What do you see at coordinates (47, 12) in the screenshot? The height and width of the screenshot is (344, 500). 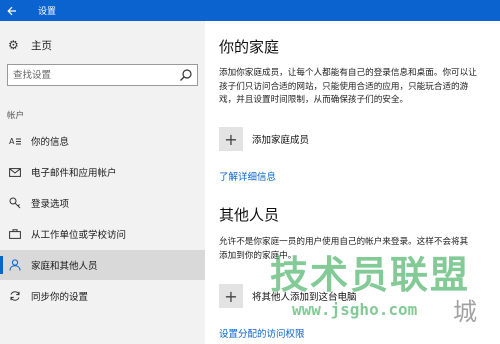 I see `window-title: 设置` at bounding box center [47, 12].